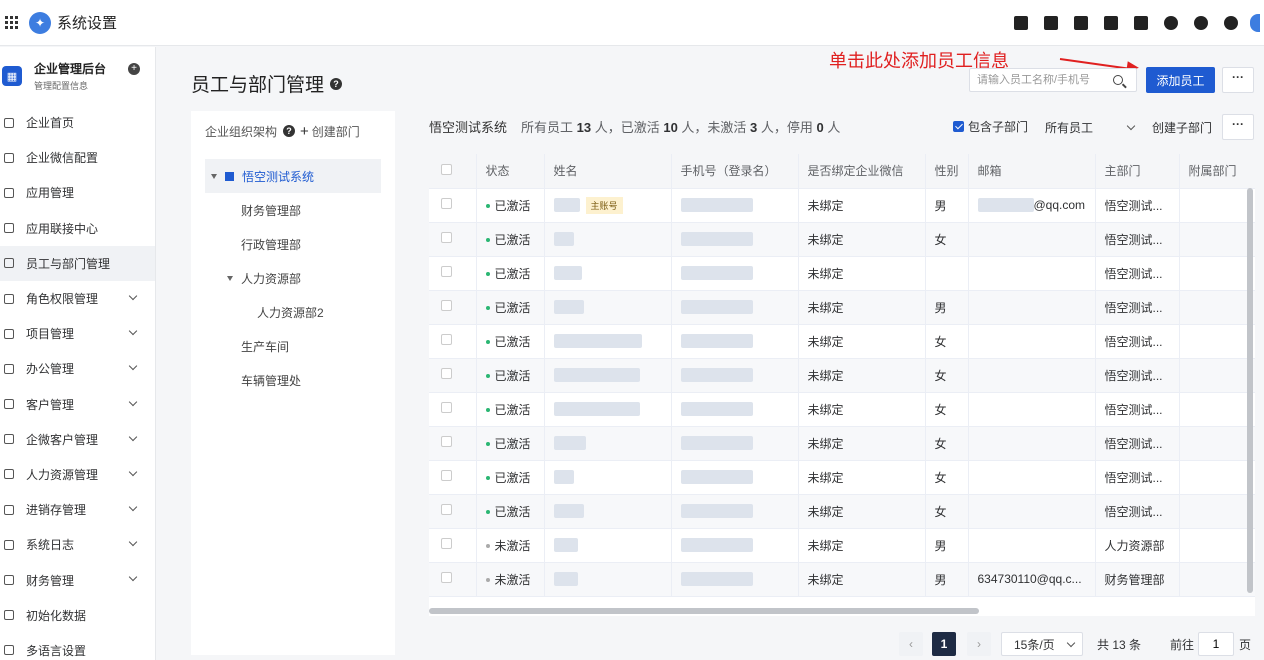 The image size is (1264, 660). What do you see at coordinates (510, 409) in the screenshot?
I see `status-cell: 已激活` at bounding box center [510, 409].